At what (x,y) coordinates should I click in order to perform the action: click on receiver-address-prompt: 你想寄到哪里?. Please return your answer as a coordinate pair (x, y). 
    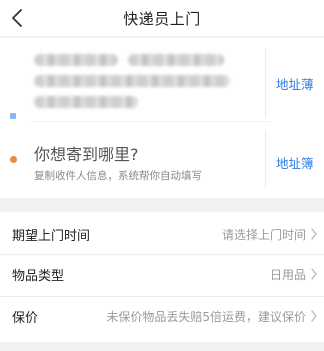
    Looking at the image, I should click on (86, 153).